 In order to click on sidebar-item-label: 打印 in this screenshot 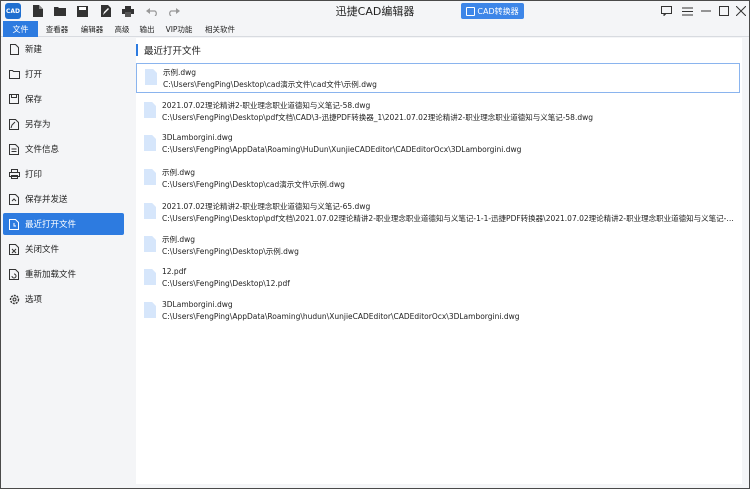, I will do `click(34, 175)`.